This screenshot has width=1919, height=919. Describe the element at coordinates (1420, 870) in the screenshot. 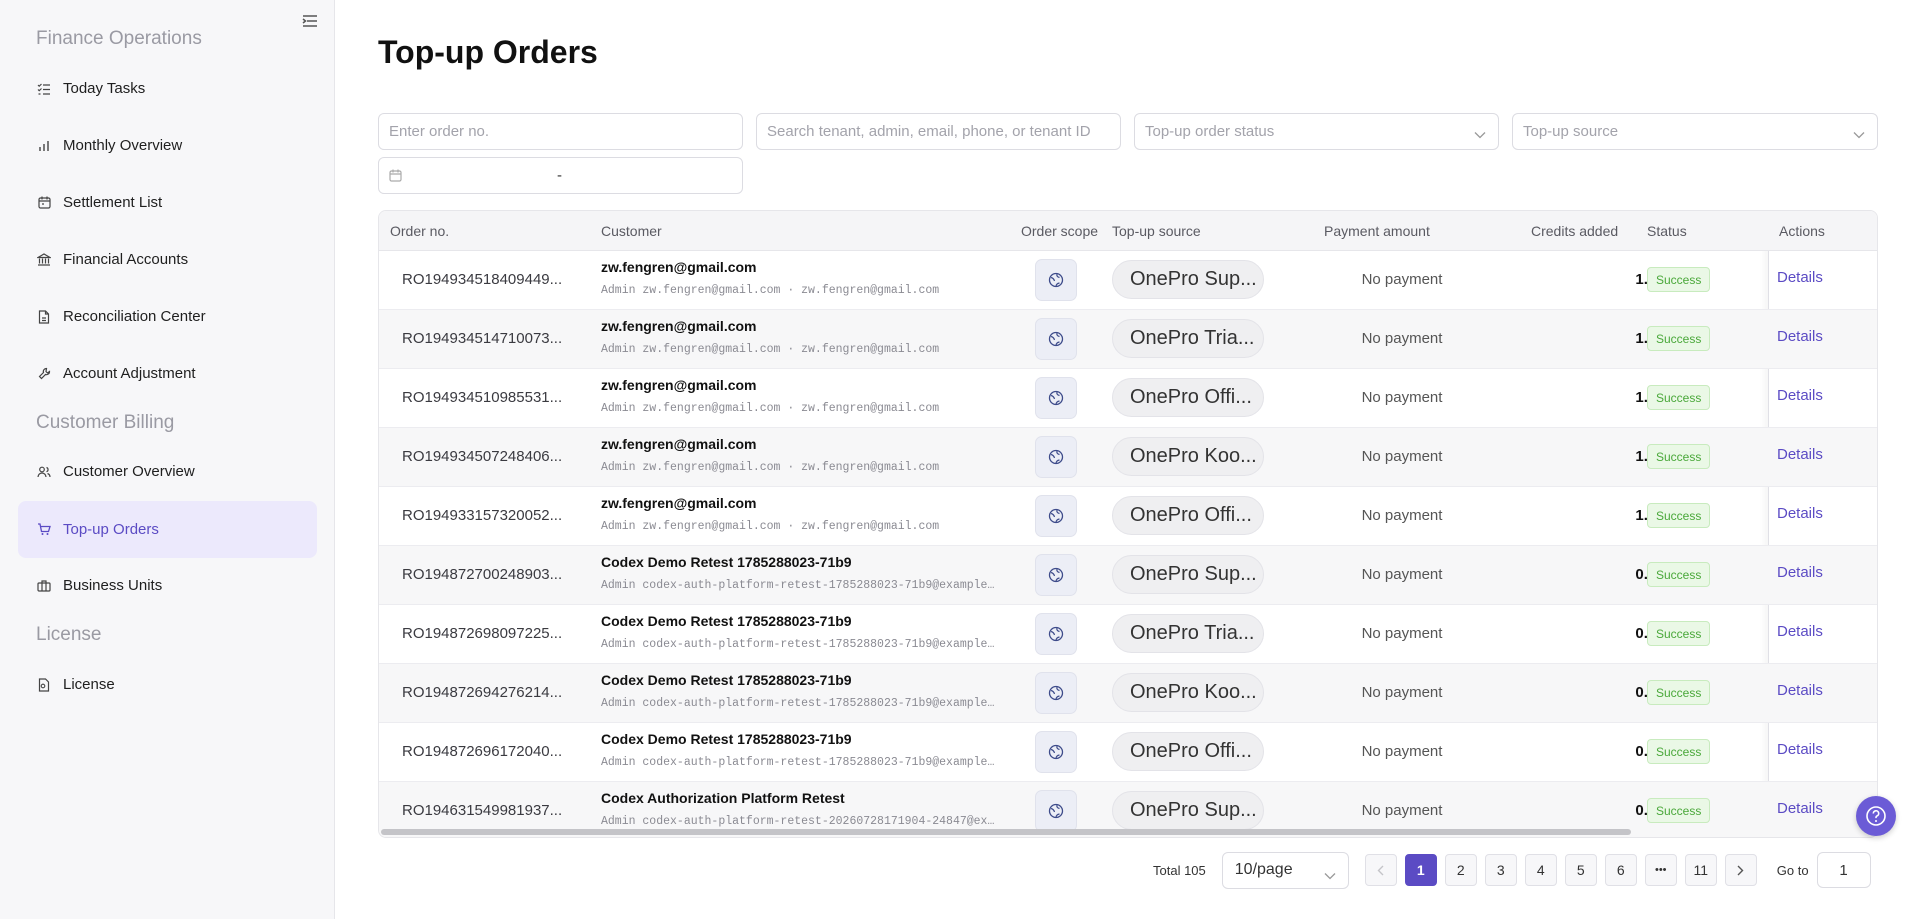

I see `page-button: 1` at that location.